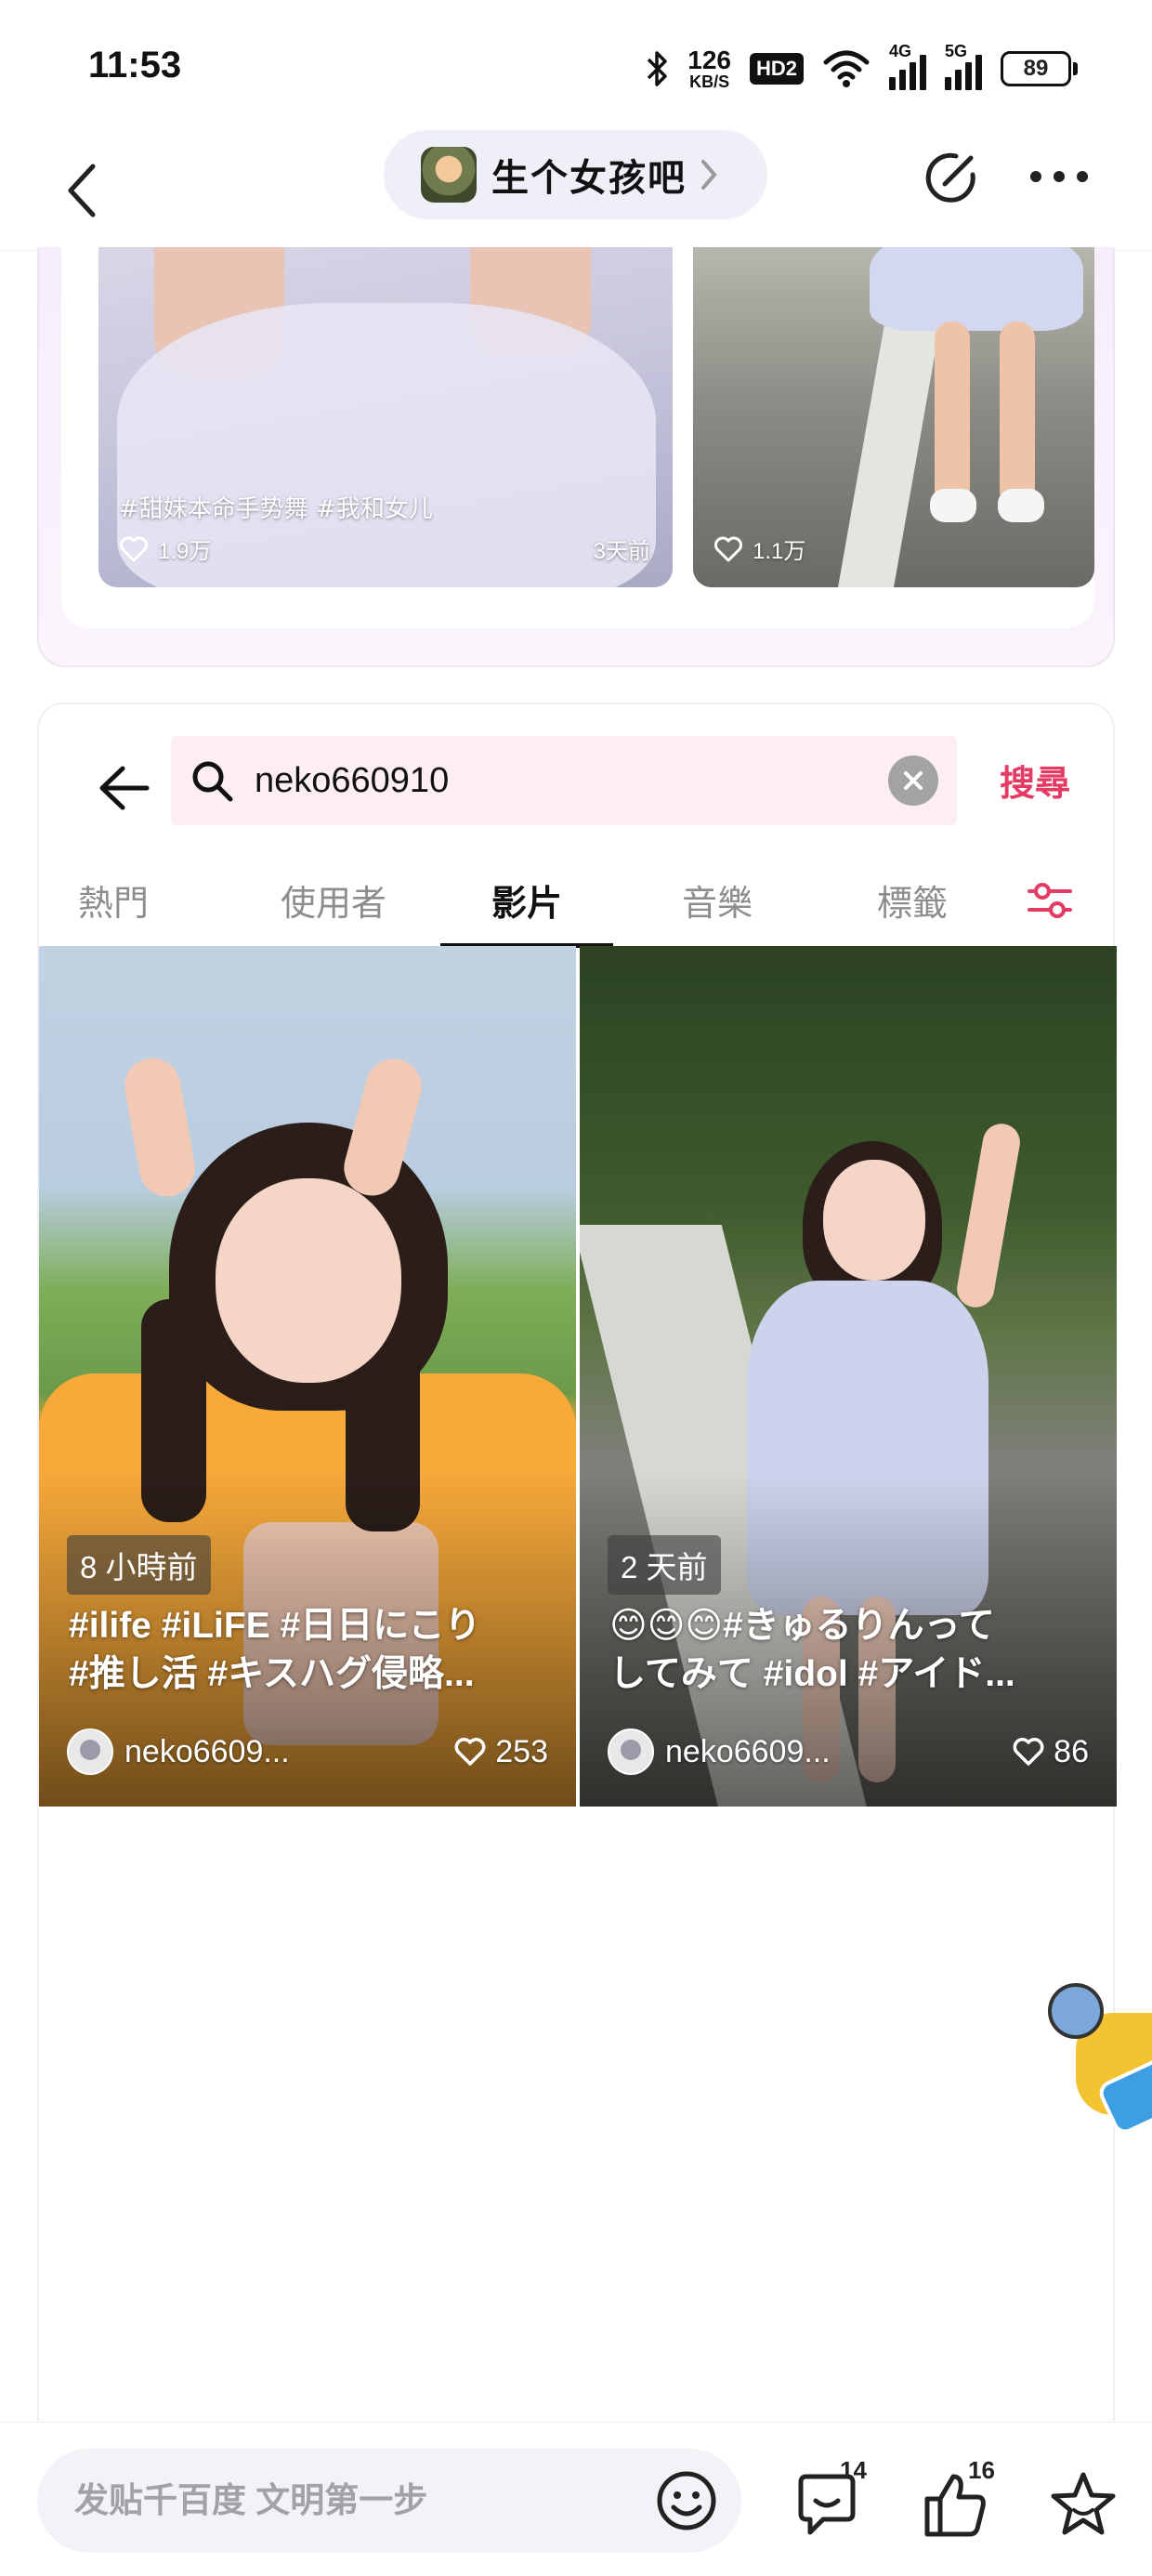 This screenshot has width=1152, height=2576. I want to click on thumbnail-meta: 1.1万, so click(892, 548).